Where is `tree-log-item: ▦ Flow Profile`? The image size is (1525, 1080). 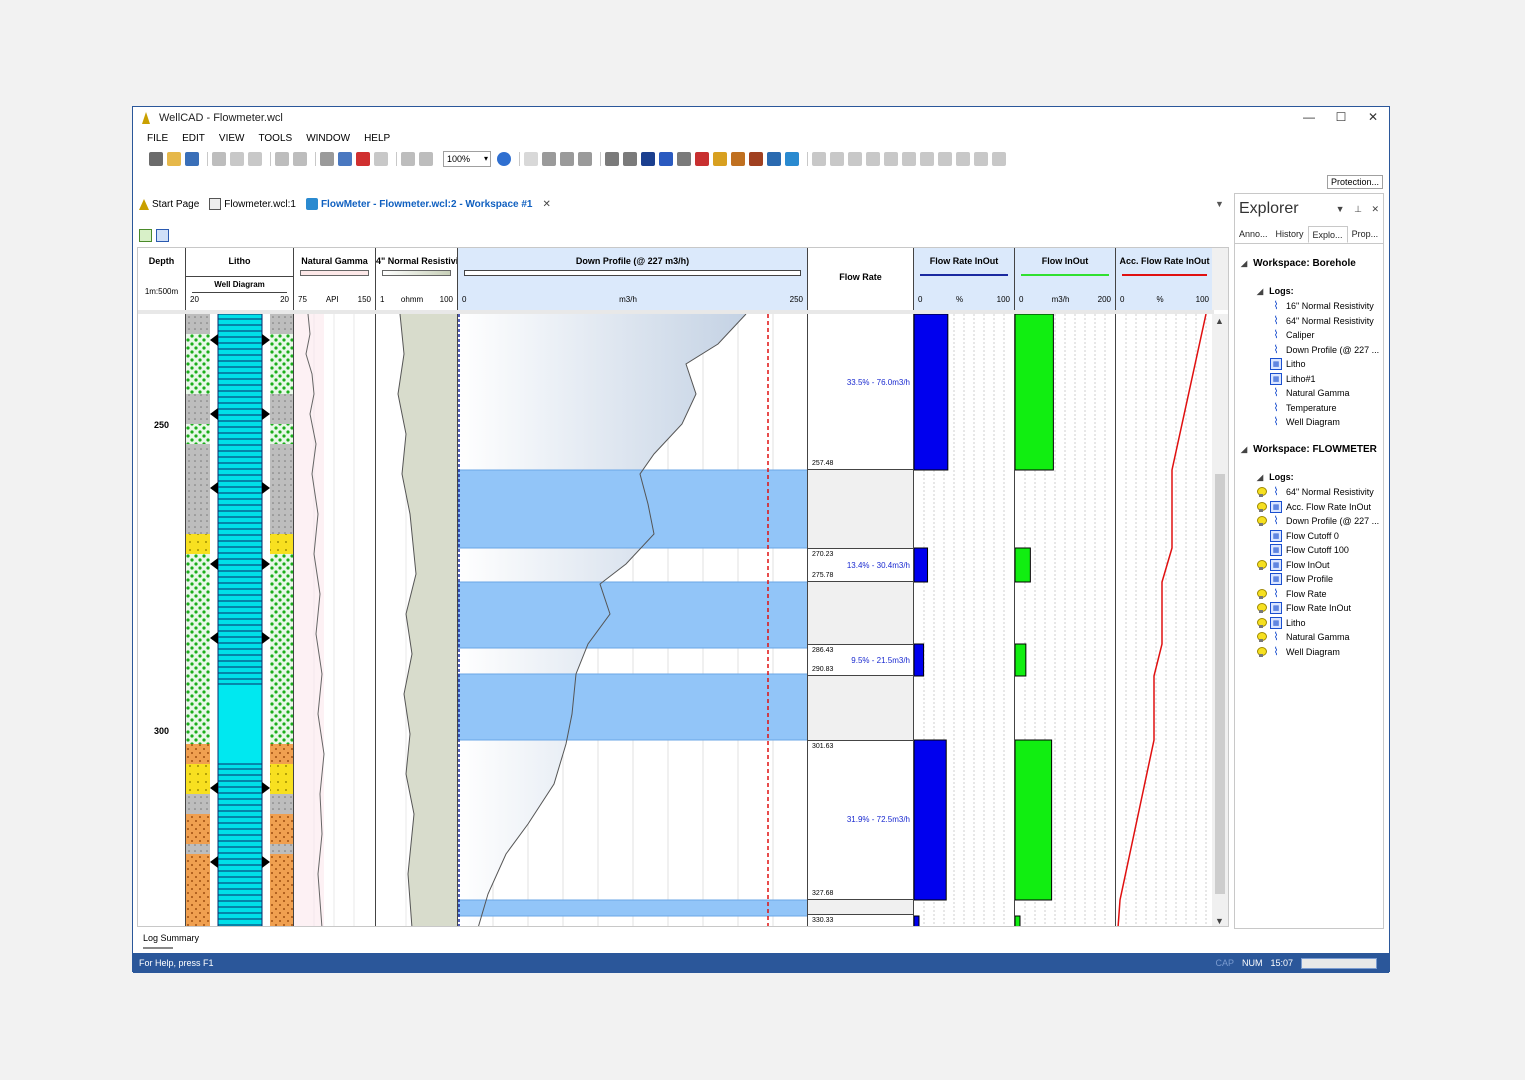
tree-log-item: ▦ Flow Profile is located at coordinates (1295, 579).